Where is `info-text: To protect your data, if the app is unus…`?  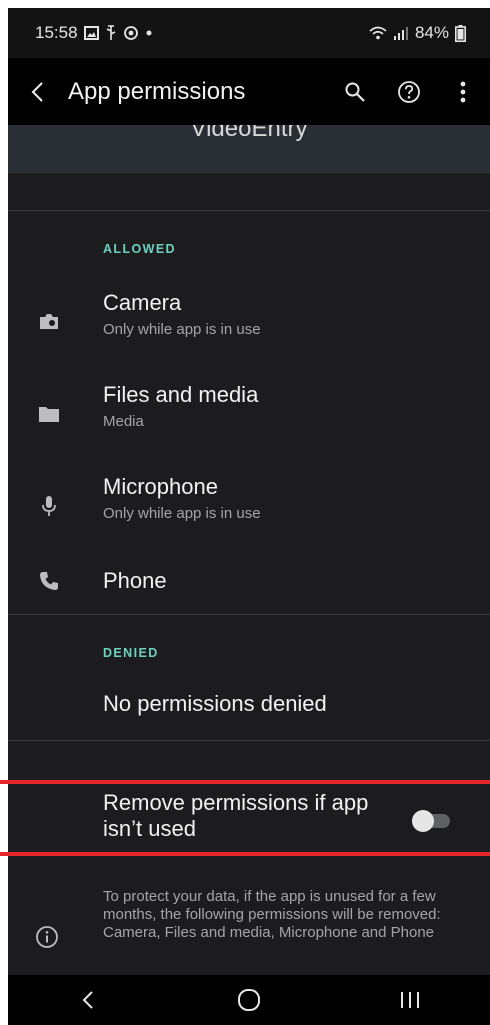 info-text: To protect your data, if the app is unus… is located at coordinates (272, 914).